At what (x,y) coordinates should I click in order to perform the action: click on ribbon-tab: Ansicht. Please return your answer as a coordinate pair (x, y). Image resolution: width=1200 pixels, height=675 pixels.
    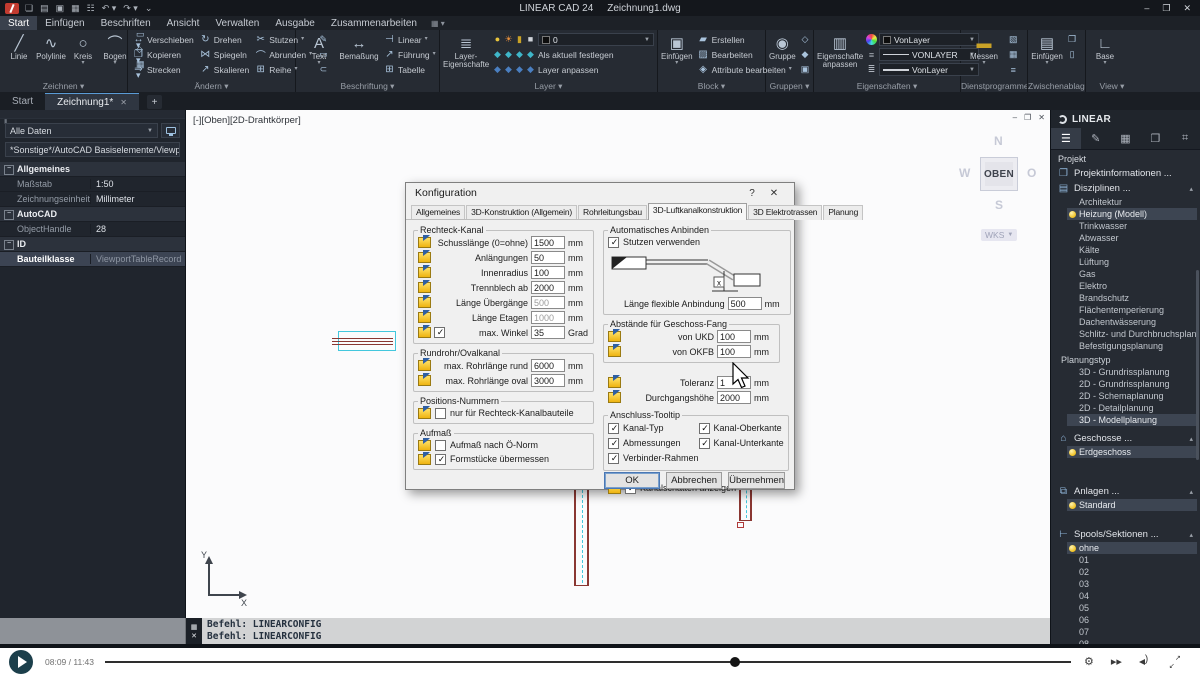
    Looking at the image, I should click on (183, 23).